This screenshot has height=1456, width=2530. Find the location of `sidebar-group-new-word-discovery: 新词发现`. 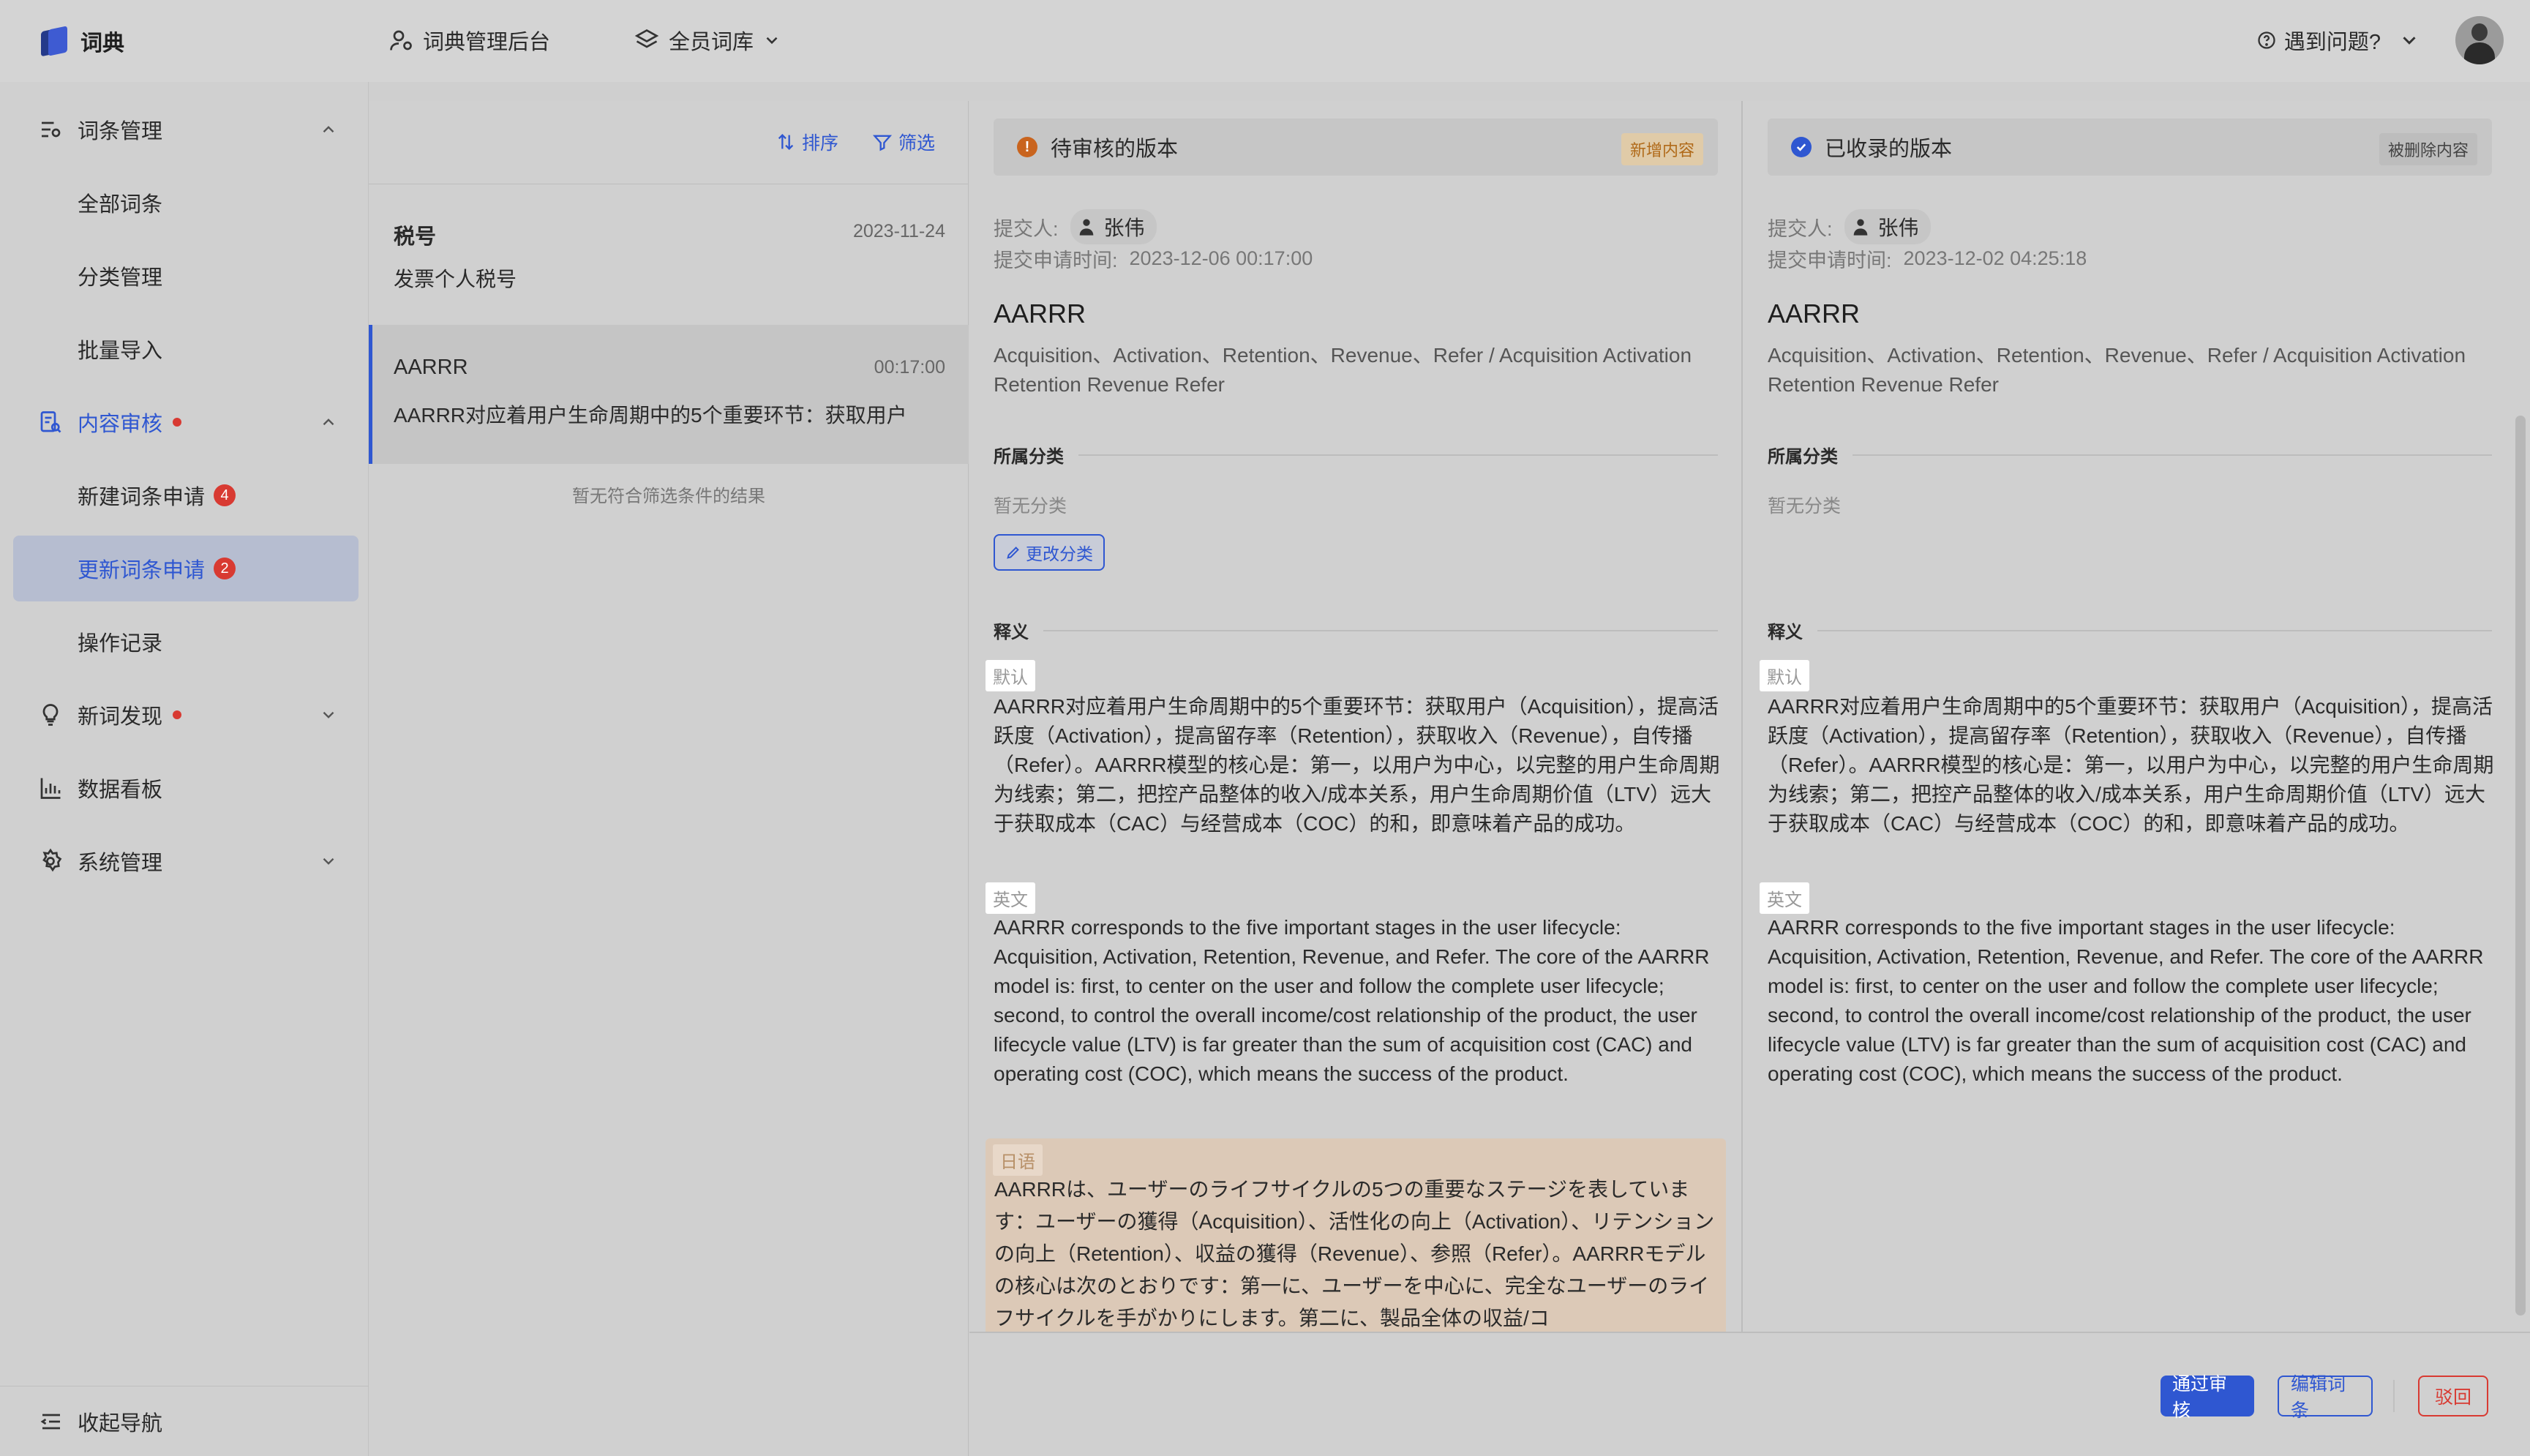

sidebar-group-new-word-discovery: 新词发现 is located at coordinates (184, 715).